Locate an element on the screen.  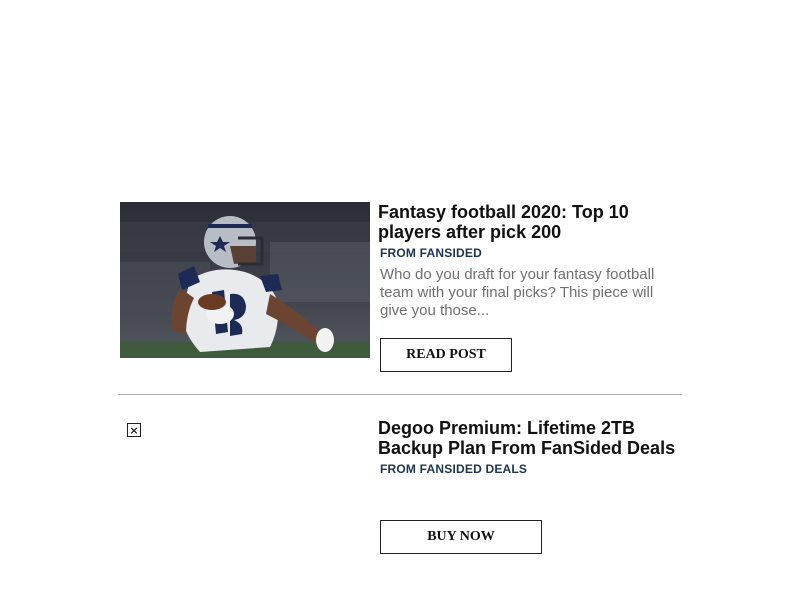
article-thumbnail is located at coordinates (245, 280).